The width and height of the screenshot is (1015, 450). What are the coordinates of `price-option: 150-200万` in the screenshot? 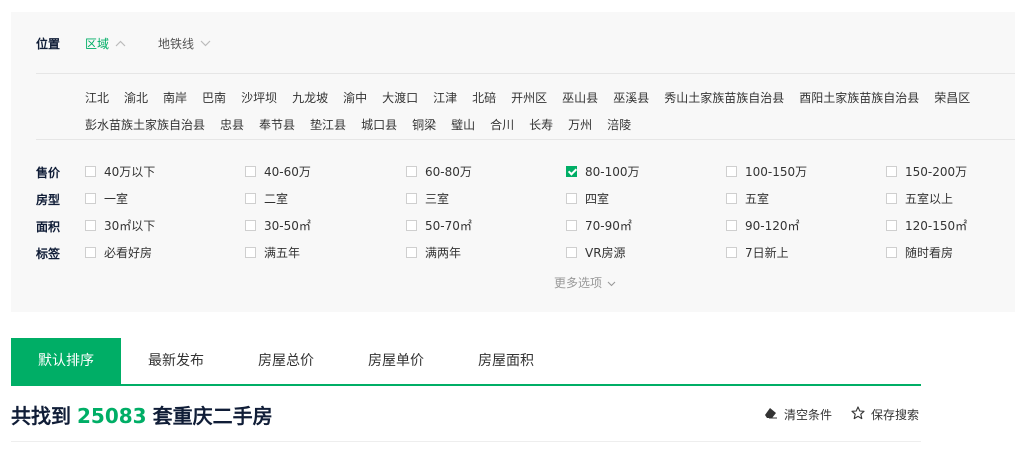 It's located at (926, 171).